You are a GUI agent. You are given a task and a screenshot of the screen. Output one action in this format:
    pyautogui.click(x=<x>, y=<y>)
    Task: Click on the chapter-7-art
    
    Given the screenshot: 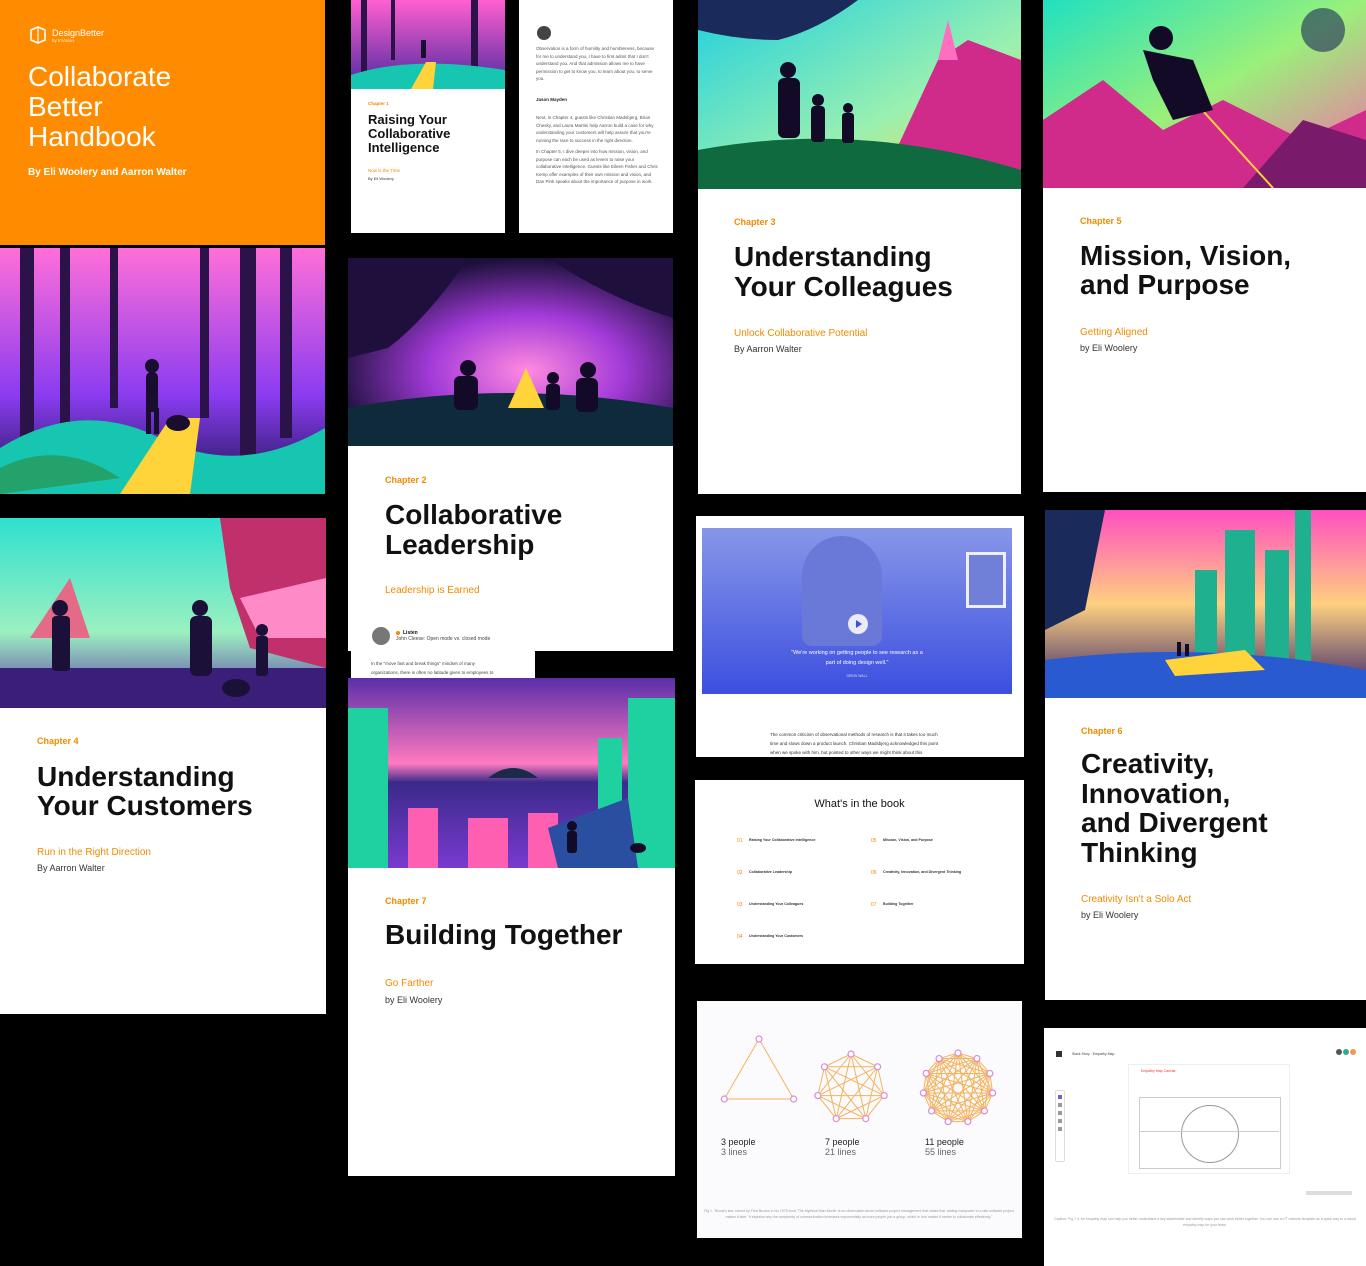 What is the action you would take?
    pyautogui.click(x=511, y=773)
    